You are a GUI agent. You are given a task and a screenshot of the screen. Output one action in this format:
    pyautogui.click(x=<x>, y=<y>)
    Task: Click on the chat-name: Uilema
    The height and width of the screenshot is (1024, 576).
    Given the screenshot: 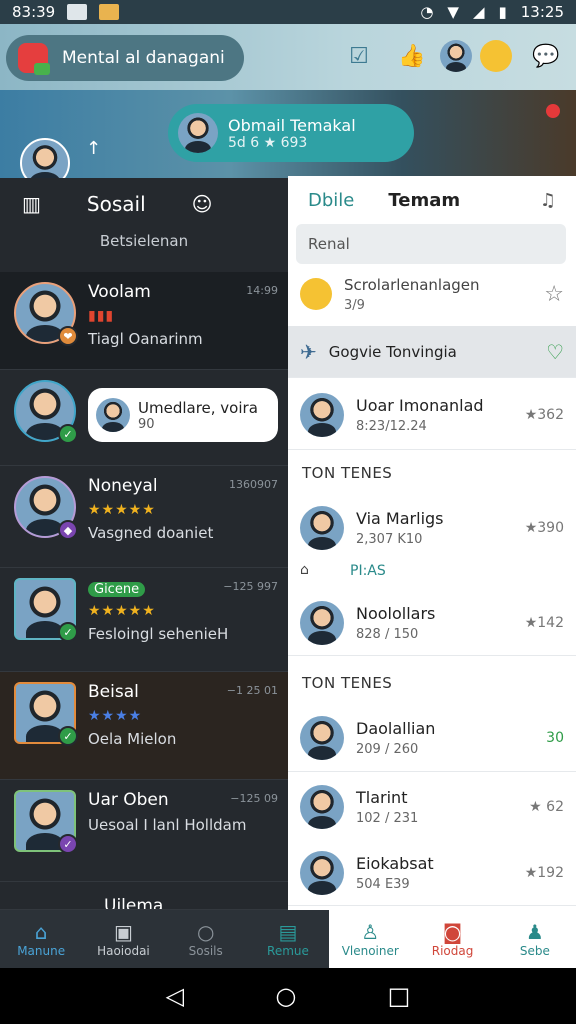 What is the action you would take?
    pyautogui.click(x=134, y=903)
    